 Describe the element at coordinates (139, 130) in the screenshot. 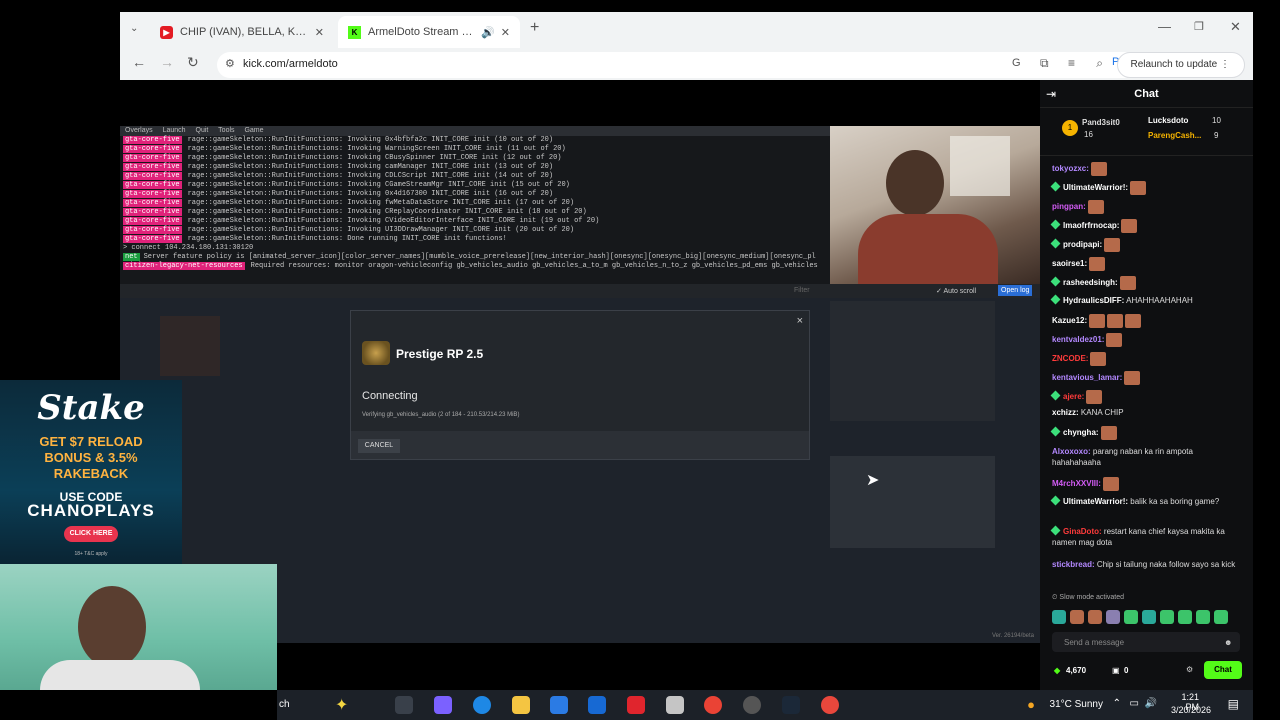

I see `menu-overlays: Overlays` at that location.